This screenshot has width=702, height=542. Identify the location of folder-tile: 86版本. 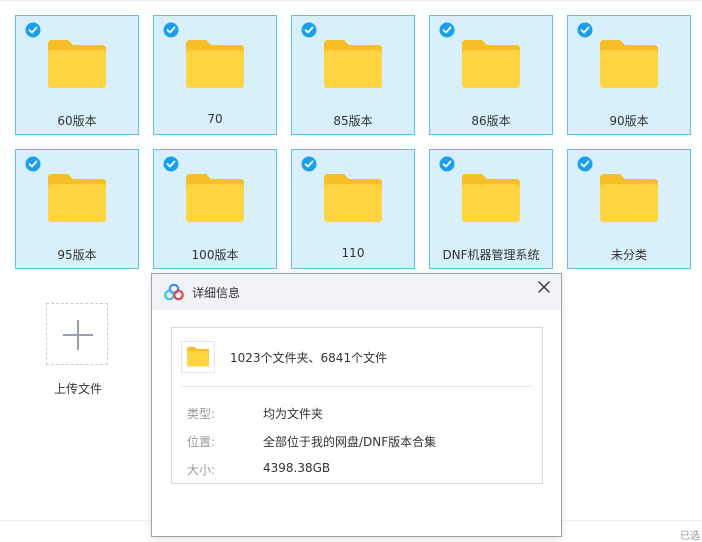
(491, 75).